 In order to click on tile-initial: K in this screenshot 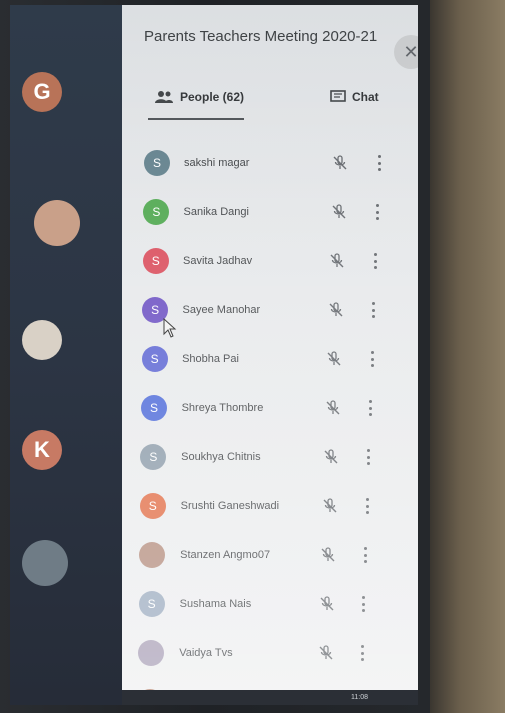, I will do `click(42, 449)`.